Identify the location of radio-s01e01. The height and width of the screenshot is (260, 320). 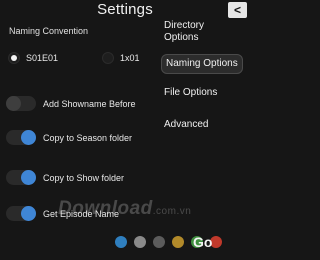
(14, 58).